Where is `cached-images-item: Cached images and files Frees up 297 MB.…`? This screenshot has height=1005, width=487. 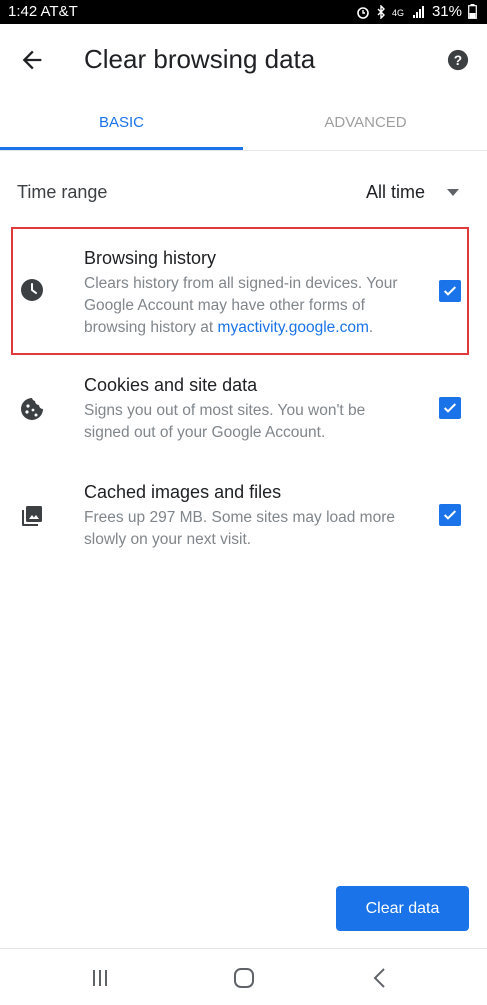
cached-images-item: Cached images and files Frees up 297 MB.… is located at coordinates (243, 517).